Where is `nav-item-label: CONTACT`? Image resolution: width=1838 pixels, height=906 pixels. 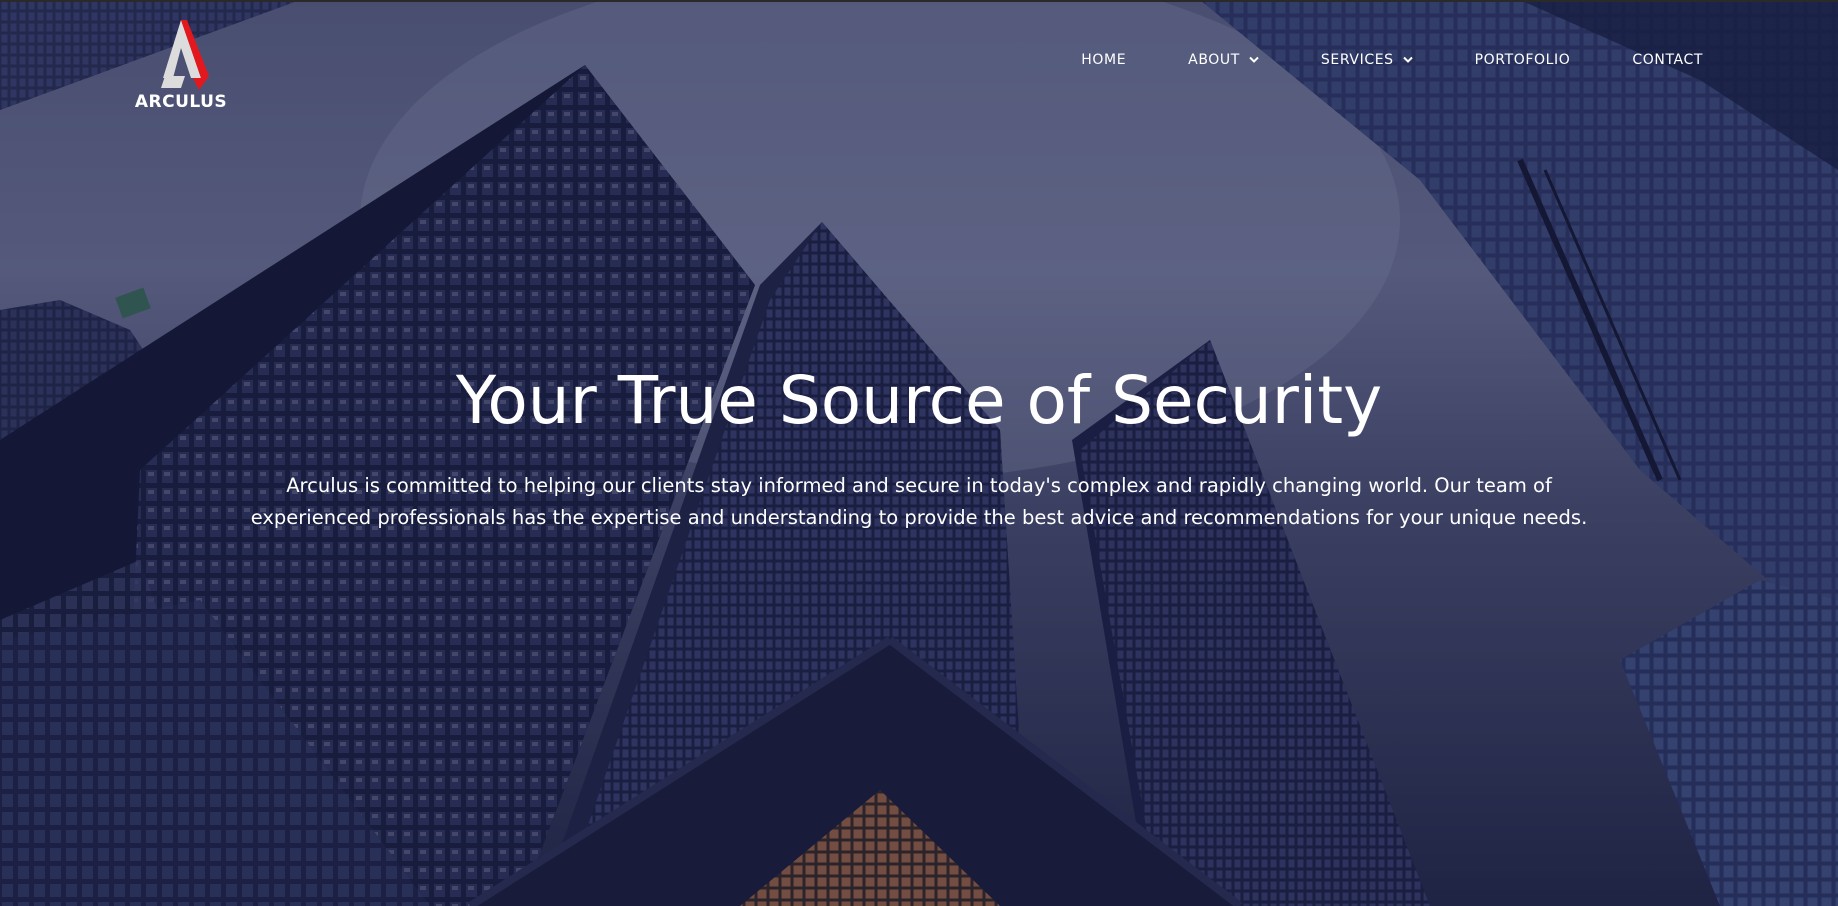
nav-item-label: CONTACT is located at coordinates (1667, 60).